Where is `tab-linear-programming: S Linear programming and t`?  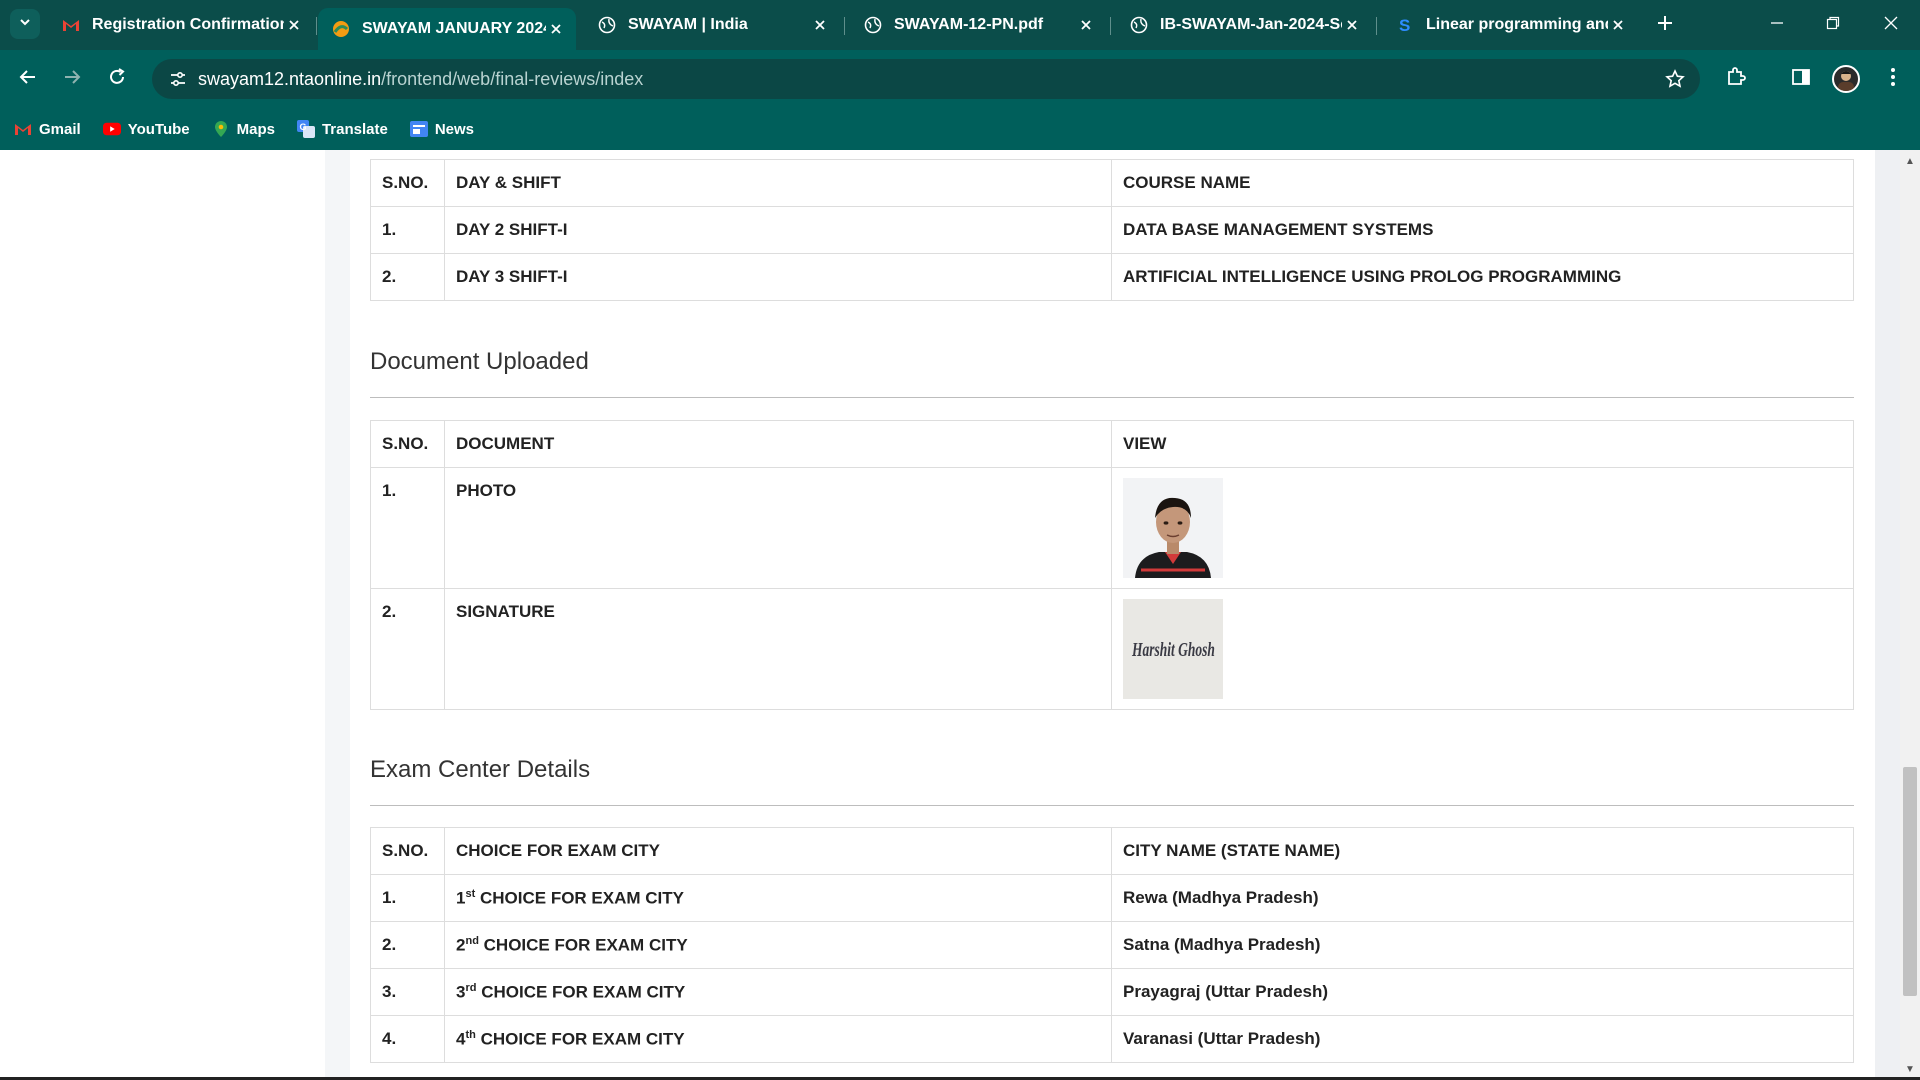 tab-linear-programming: S Linear programming and t is located at coordinates (1510, 25).